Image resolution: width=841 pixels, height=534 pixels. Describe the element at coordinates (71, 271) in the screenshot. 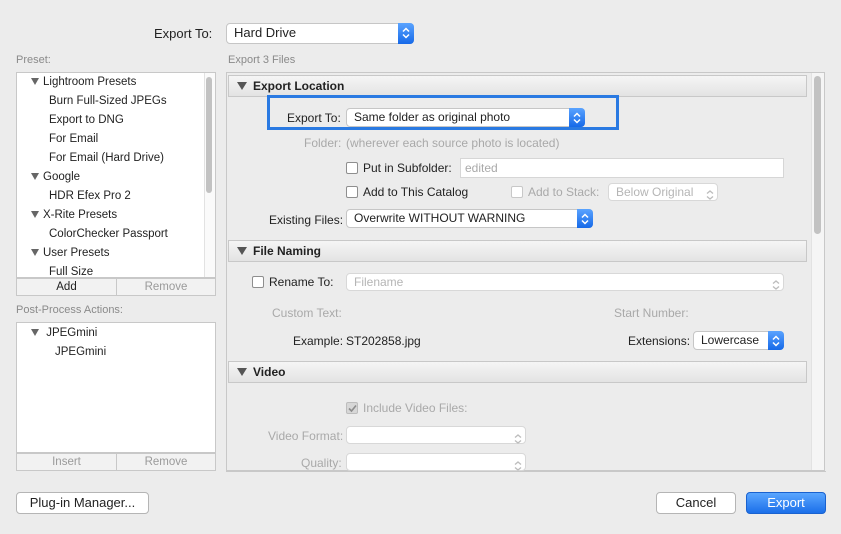

I see `preset-item-fullsize: Full Size` at that location.